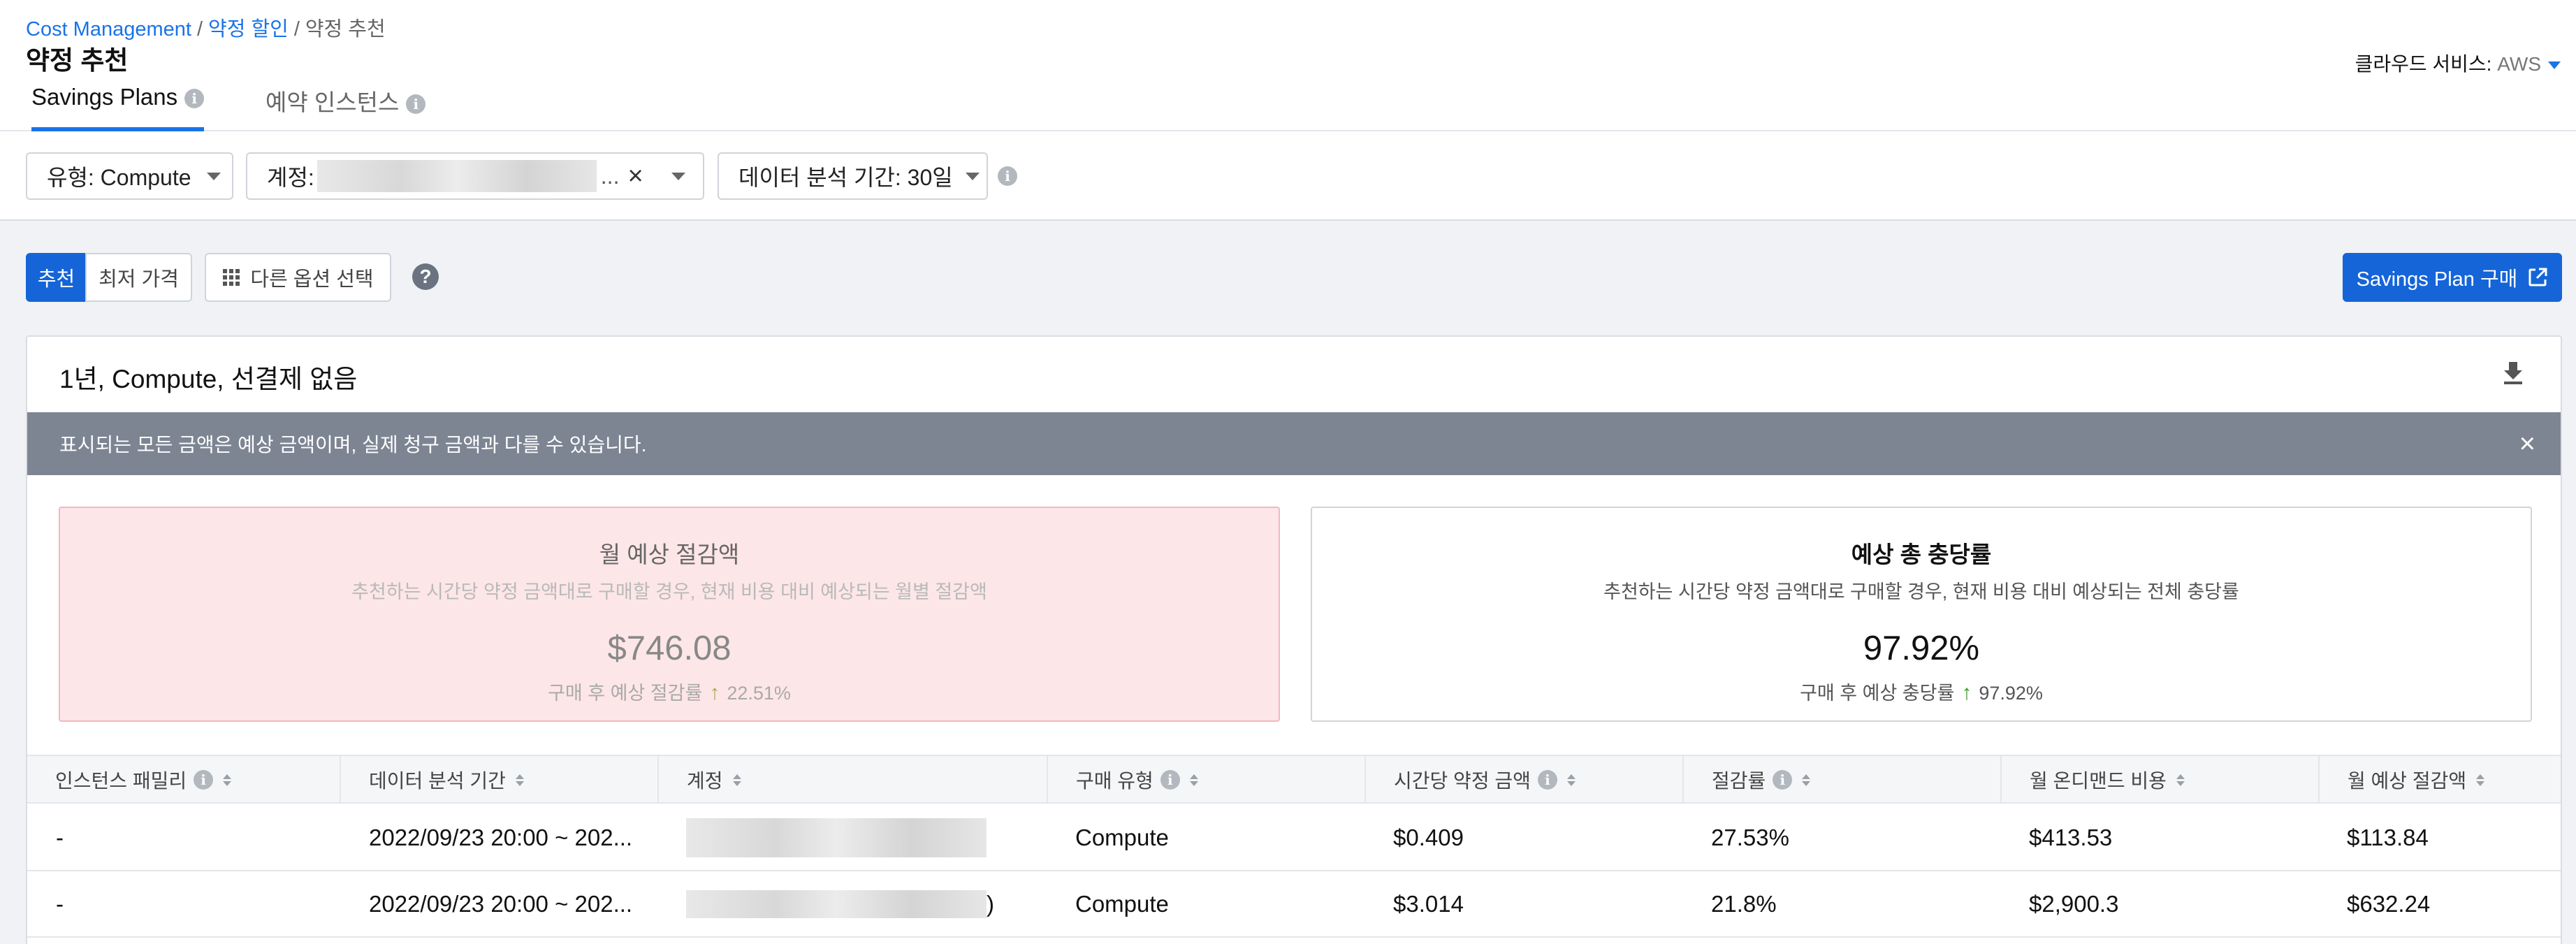 The image size is (2576, 944). What do you see at coordinates (1921, 648) in the screenshot?
I see `stat-value: 97.92%` at bounding box center [1921, 648].